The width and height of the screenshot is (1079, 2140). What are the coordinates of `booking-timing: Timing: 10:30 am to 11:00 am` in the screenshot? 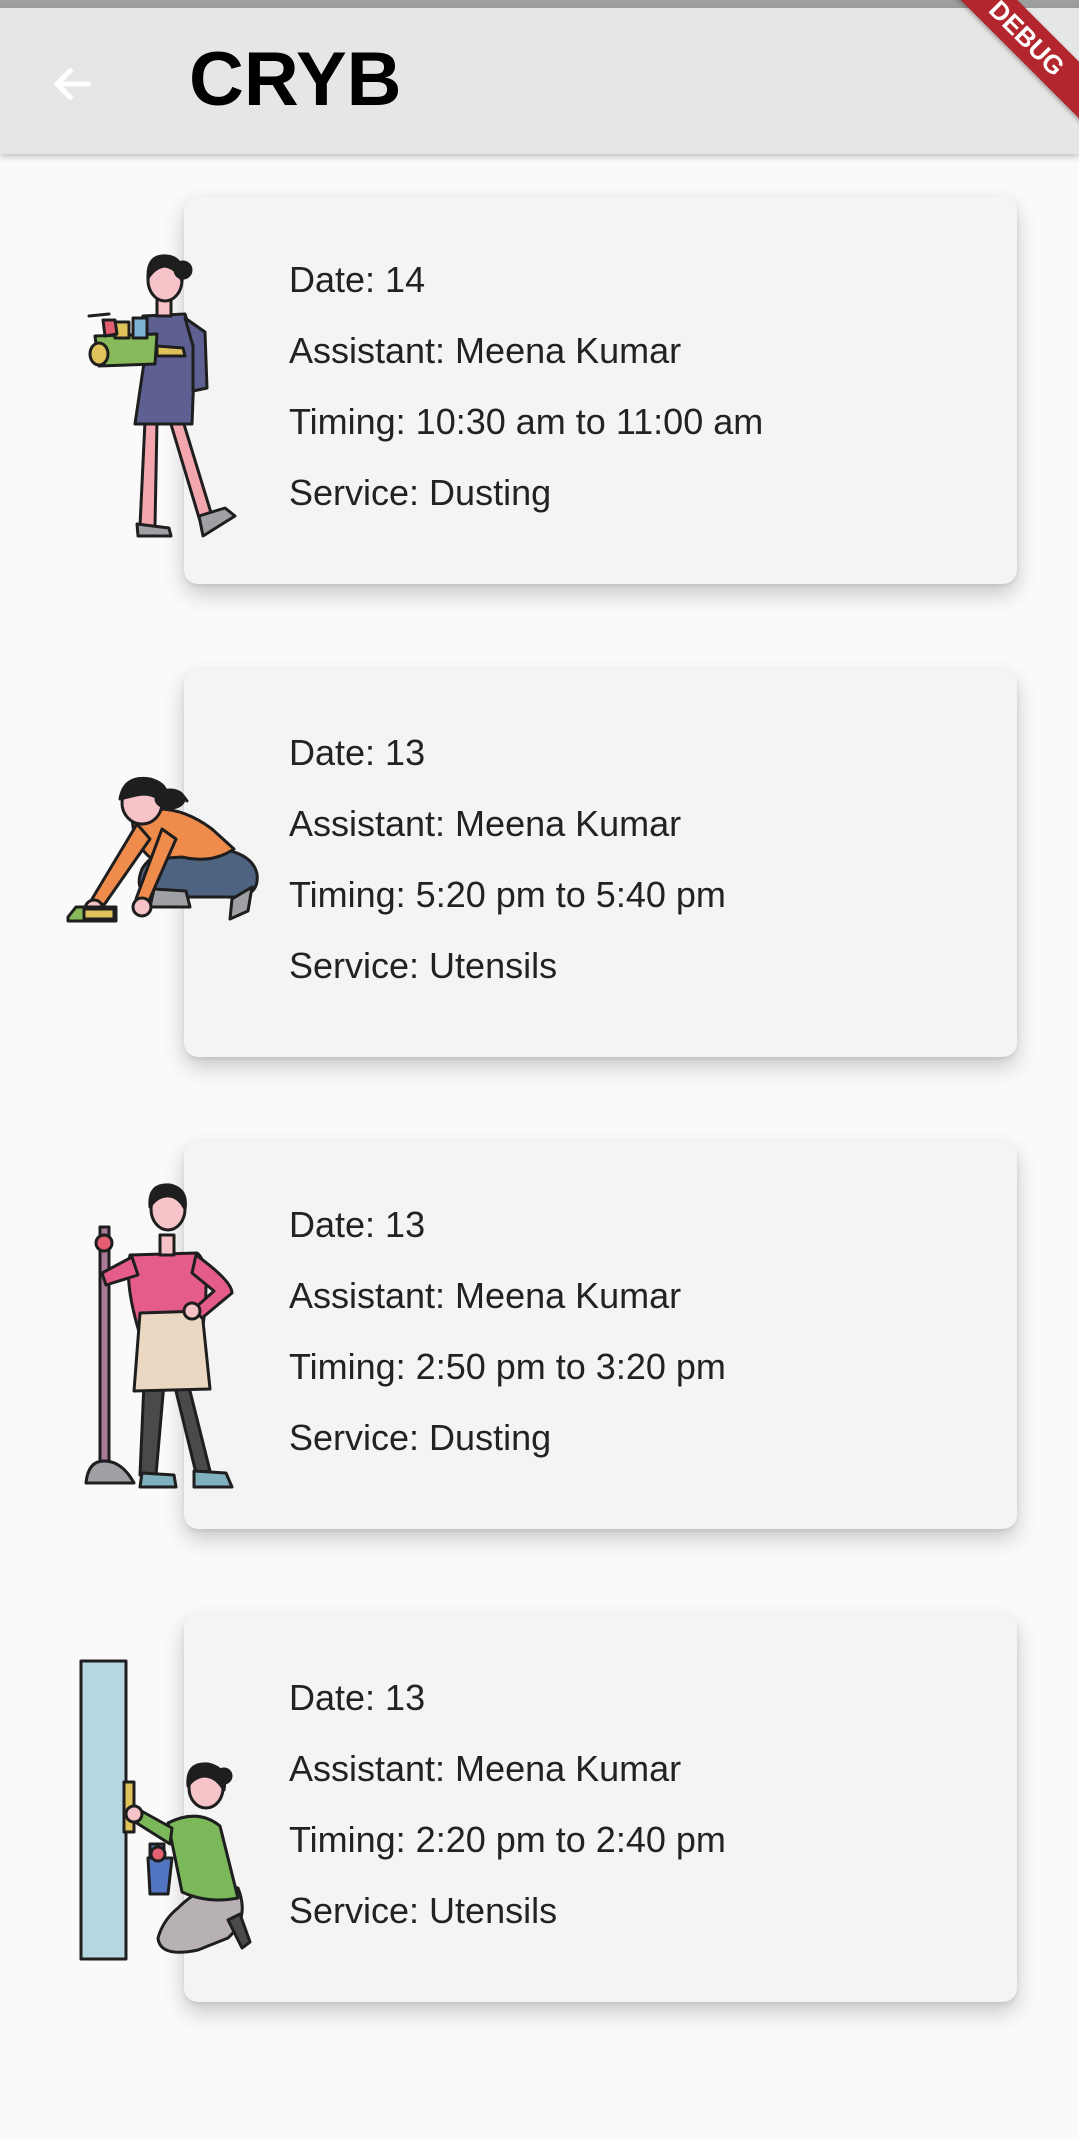 It's located at (526, 421).